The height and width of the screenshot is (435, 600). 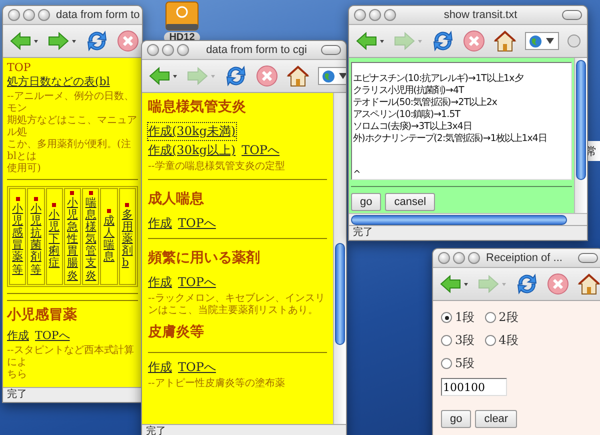 I want to click on note-text: --スタピントなど西本式計算によ ちら, so click(x=71, y=362).